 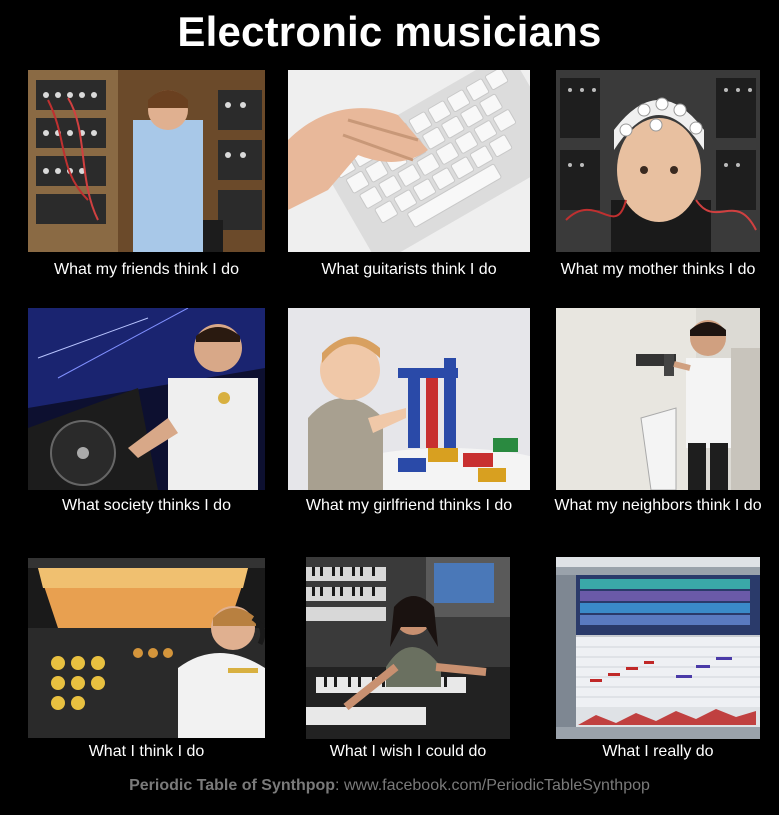 I want to click on panel-i-think-image, so click(x=146, y=648).